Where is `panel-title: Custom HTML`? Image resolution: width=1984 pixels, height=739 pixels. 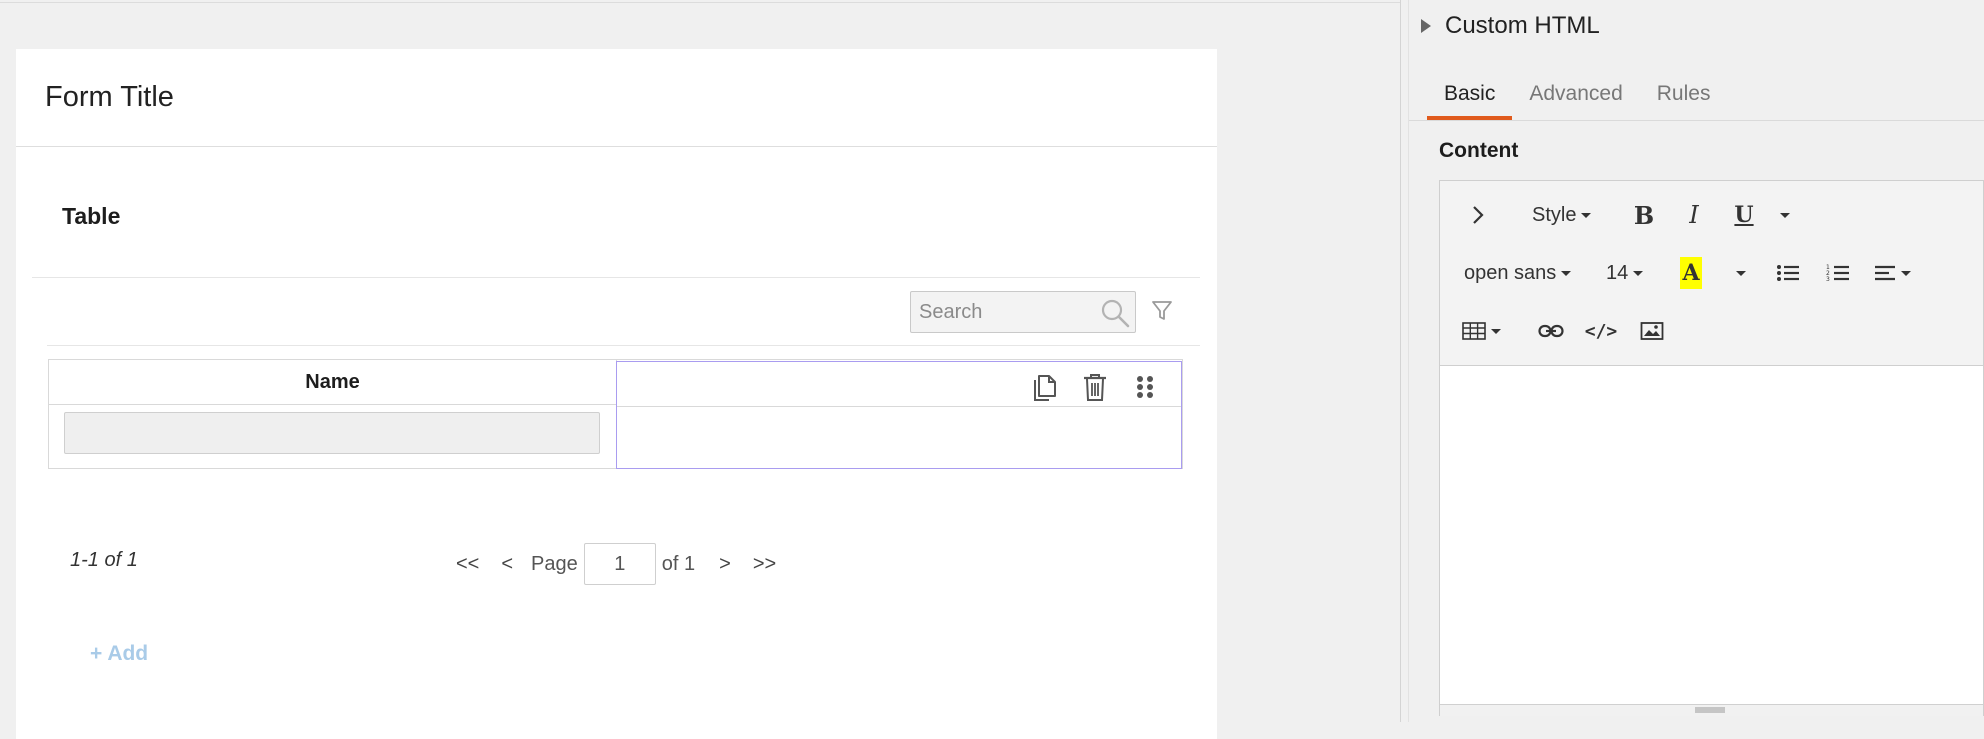 panel-title: Custom HTML is located at coordinates (1522, 25).